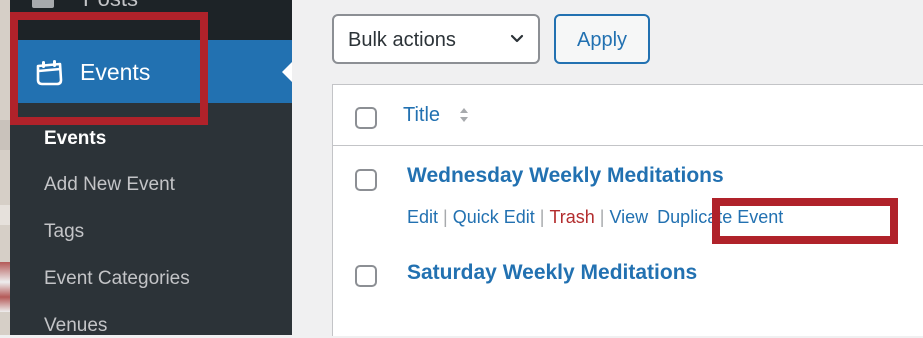  I want to click on submenu-item-event-categories: Event Categories, so click(117, 279).